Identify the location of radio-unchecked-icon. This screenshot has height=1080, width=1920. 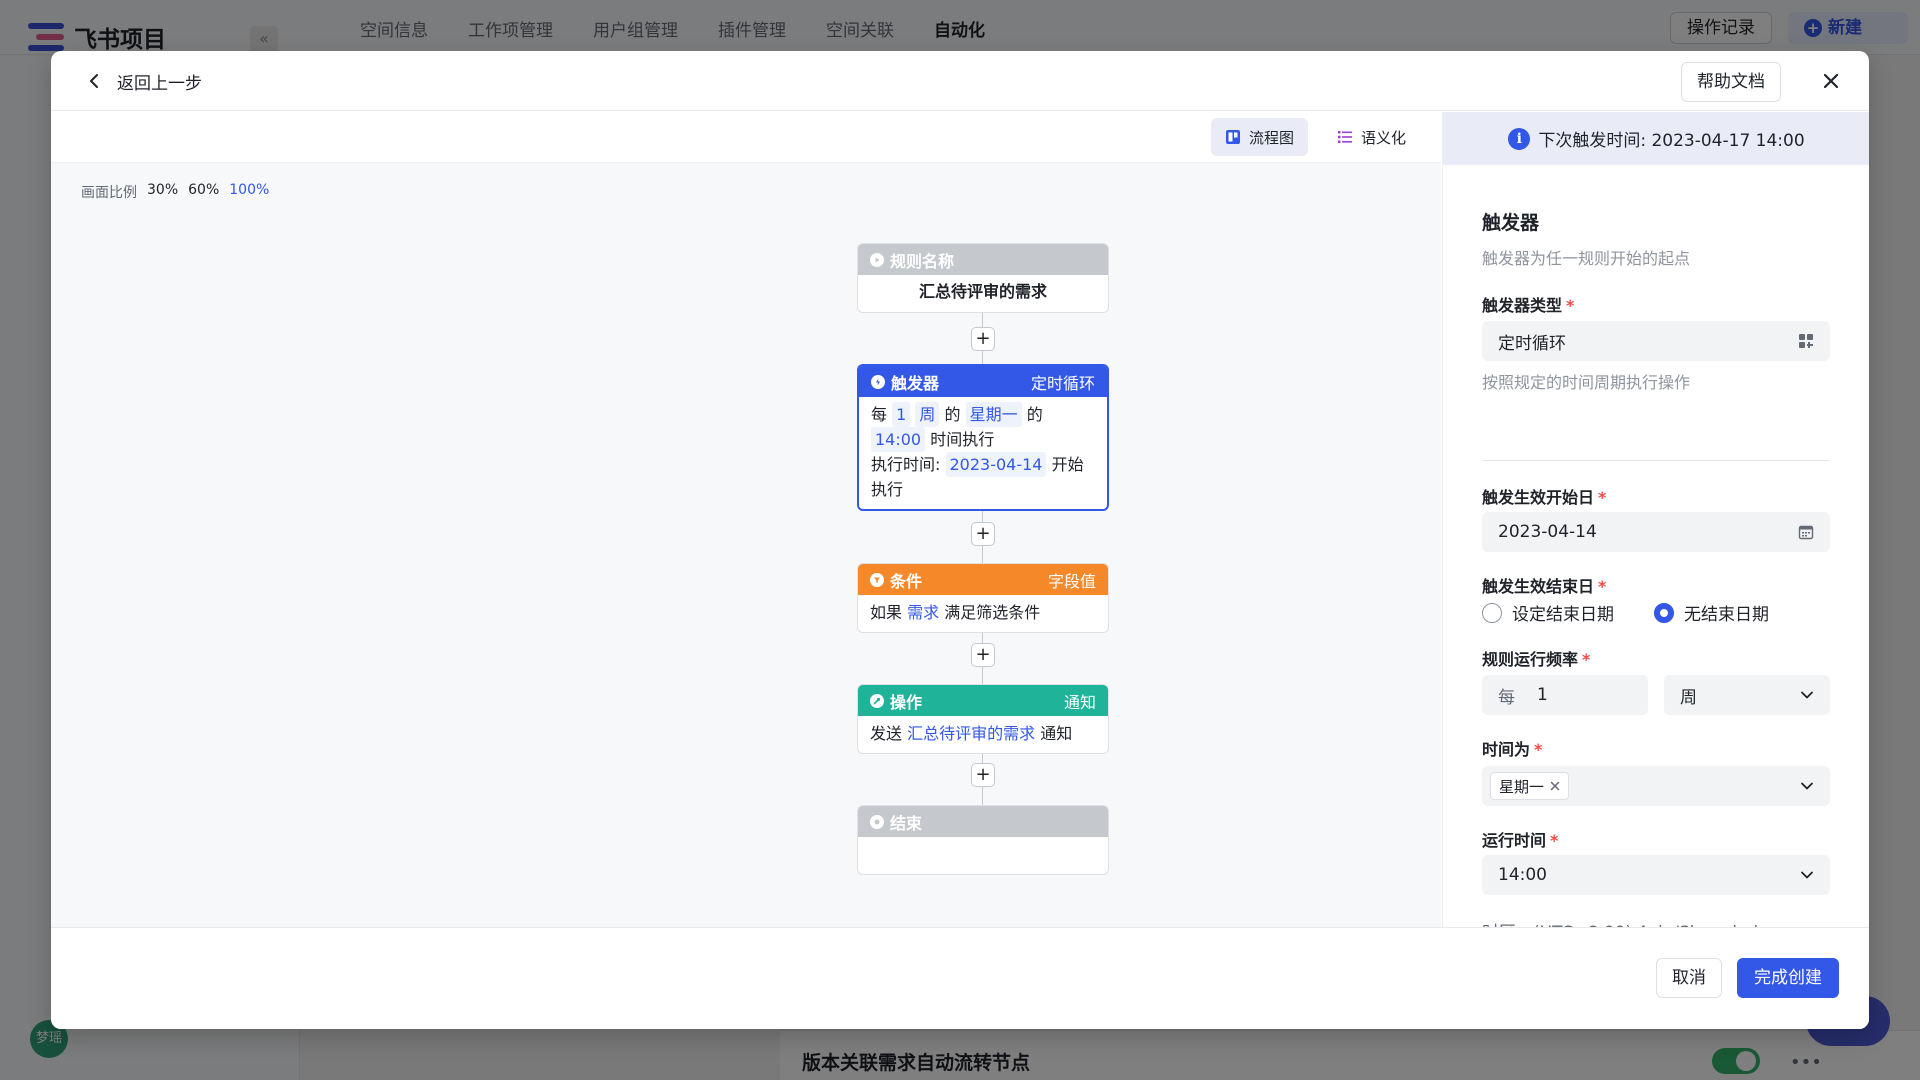
(1492, 612).